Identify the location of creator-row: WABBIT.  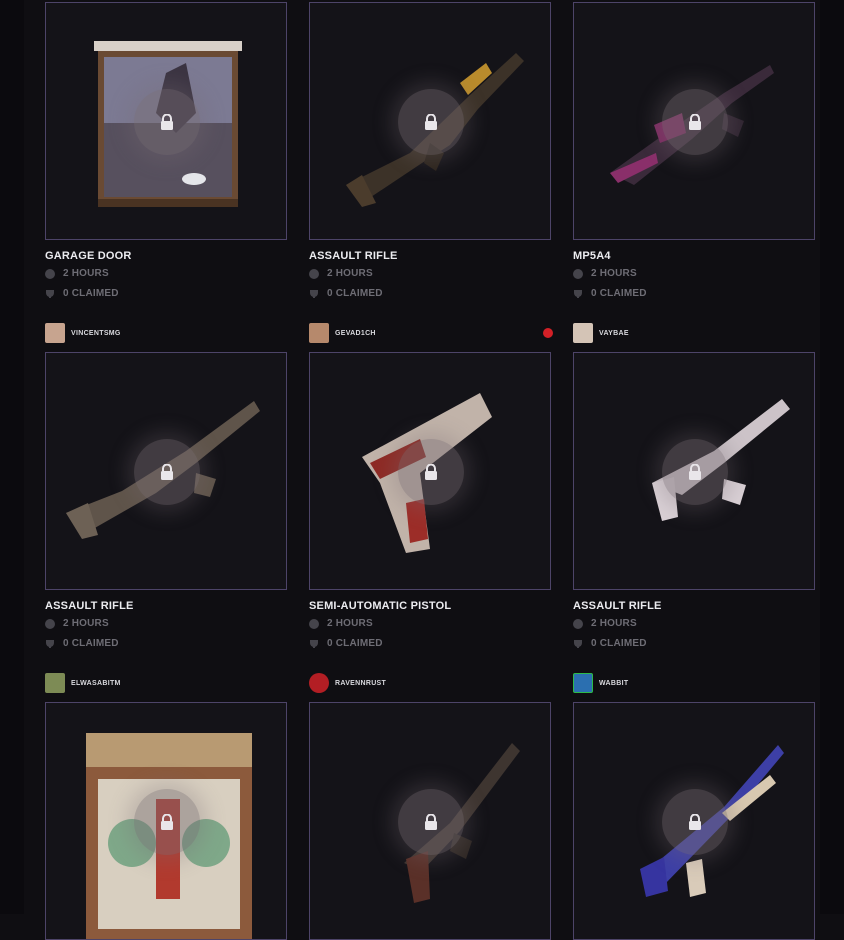
(695, 683).